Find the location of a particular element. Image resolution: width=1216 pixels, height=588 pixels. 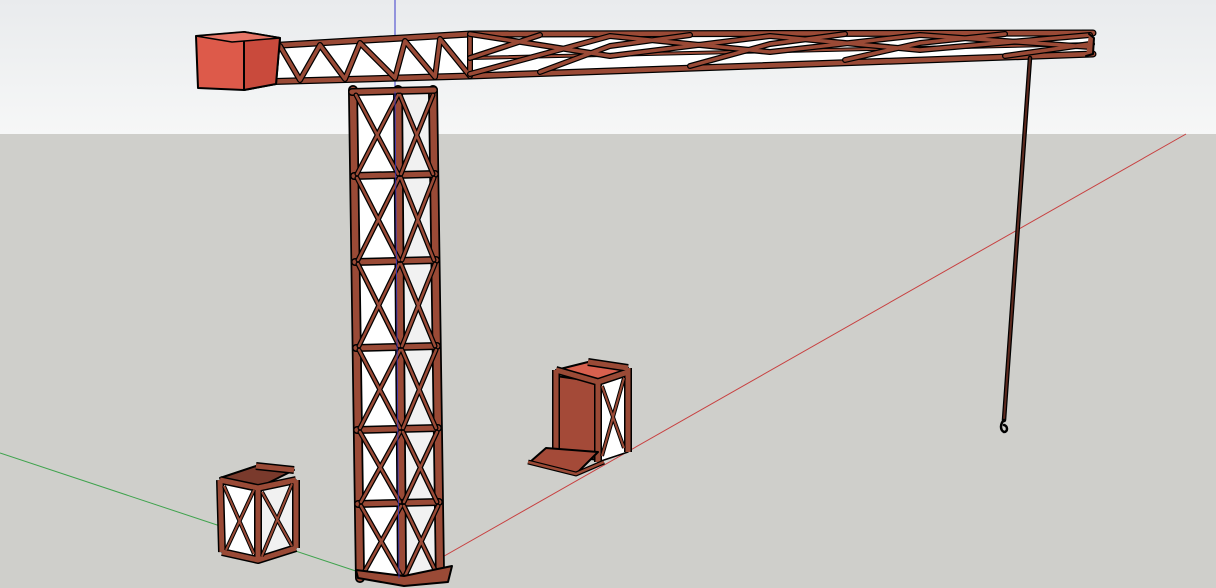

truss-box is located at coordinates (258, 513).